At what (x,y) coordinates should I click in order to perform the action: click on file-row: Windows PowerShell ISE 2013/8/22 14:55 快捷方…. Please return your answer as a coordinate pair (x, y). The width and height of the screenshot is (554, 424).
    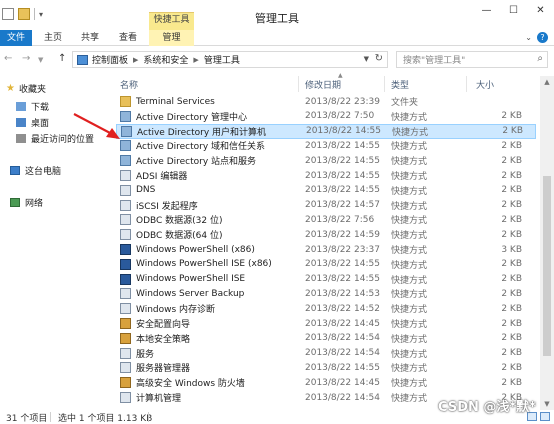
    Looking at the image, I should click on (326, 279).